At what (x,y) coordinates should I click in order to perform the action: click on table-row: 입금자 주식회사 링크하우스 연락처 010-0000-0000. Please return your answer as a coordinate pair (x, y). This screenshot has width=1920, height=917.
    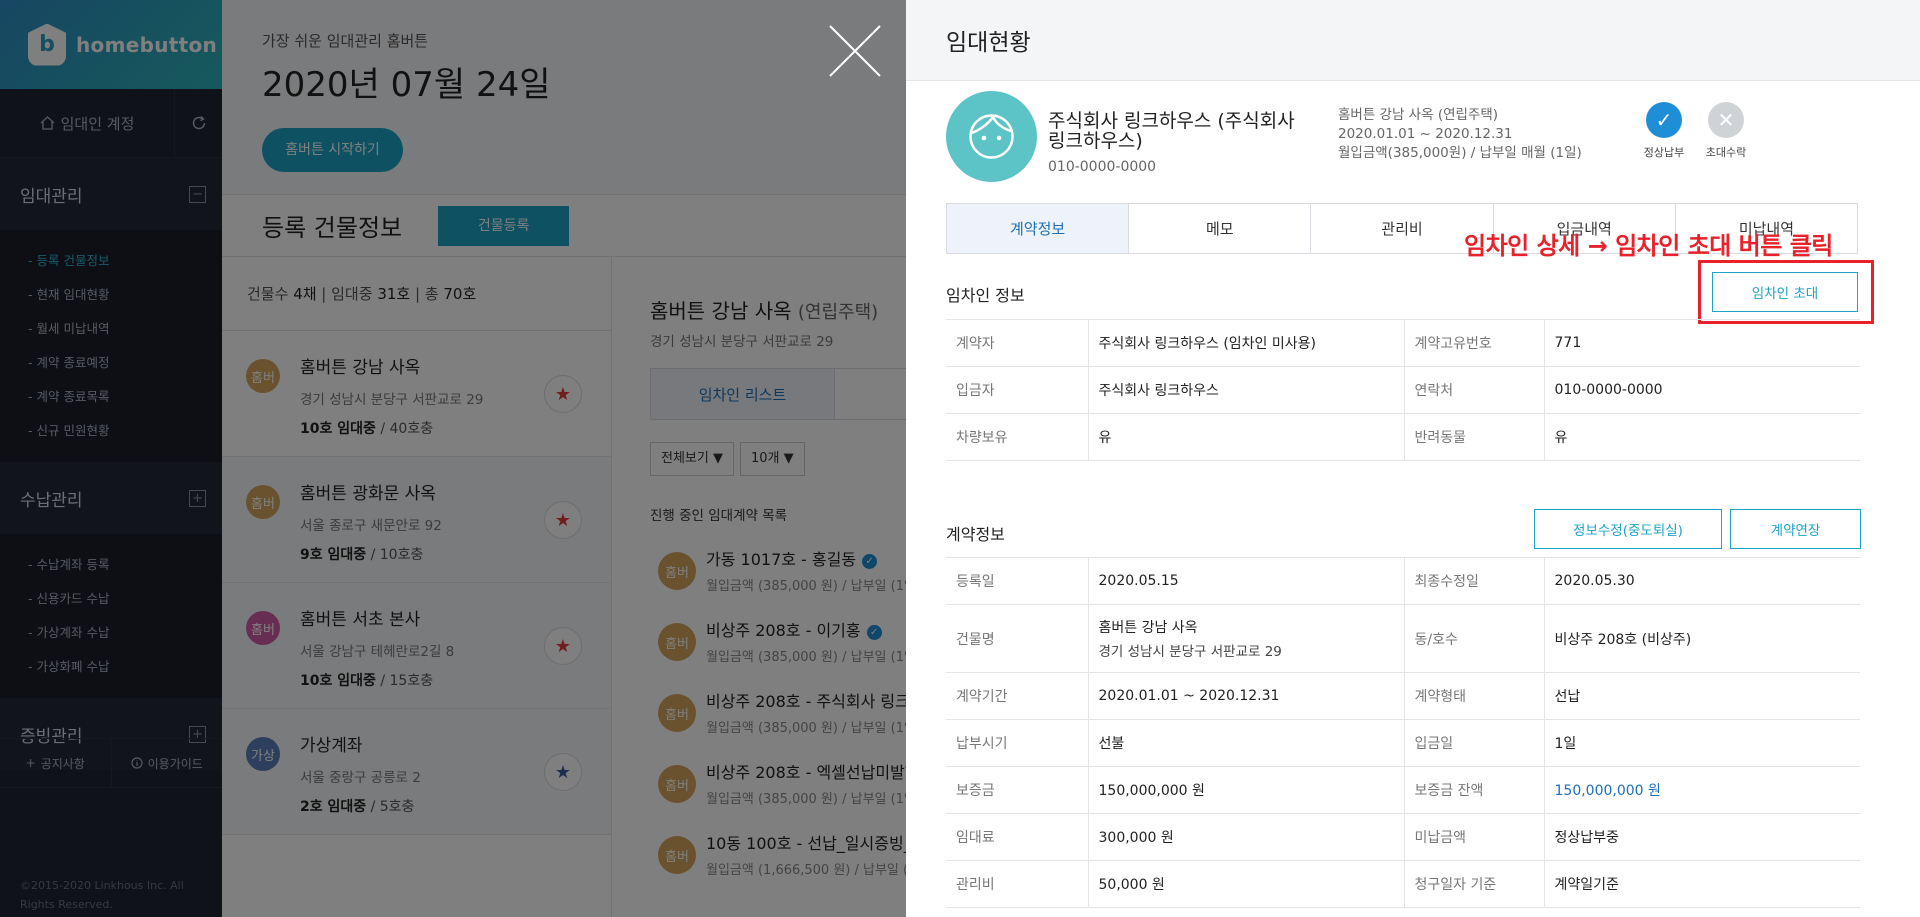
    Looking at the image, I should click on (1403, 390).